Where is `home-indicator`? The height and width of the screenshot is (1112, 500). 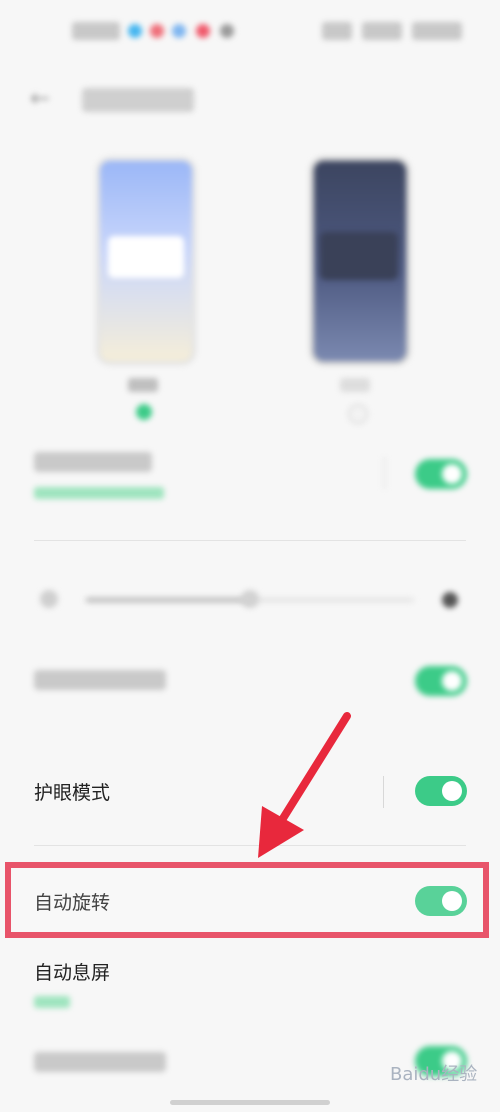
home-indicator is located at coordinates (250, 1102).